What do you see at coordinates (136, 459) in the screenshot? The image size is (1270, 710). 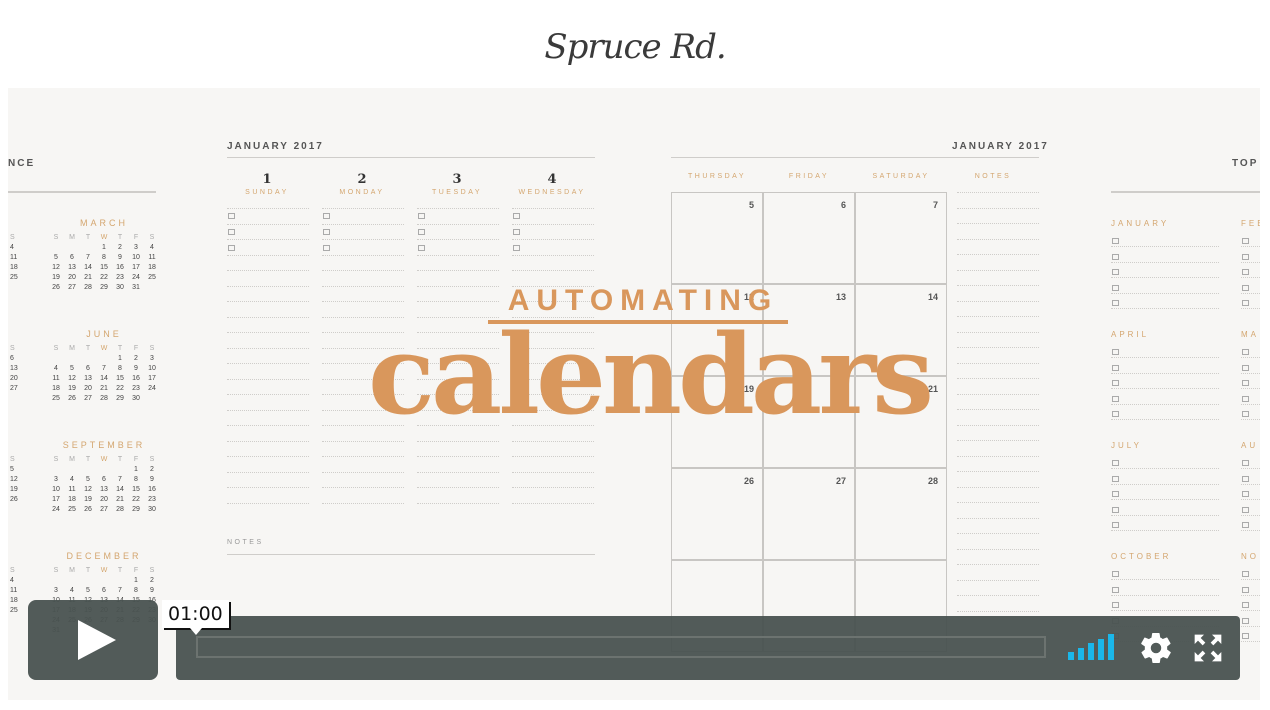 I see `weekday-letter: F` at bounding box center [136, 459].